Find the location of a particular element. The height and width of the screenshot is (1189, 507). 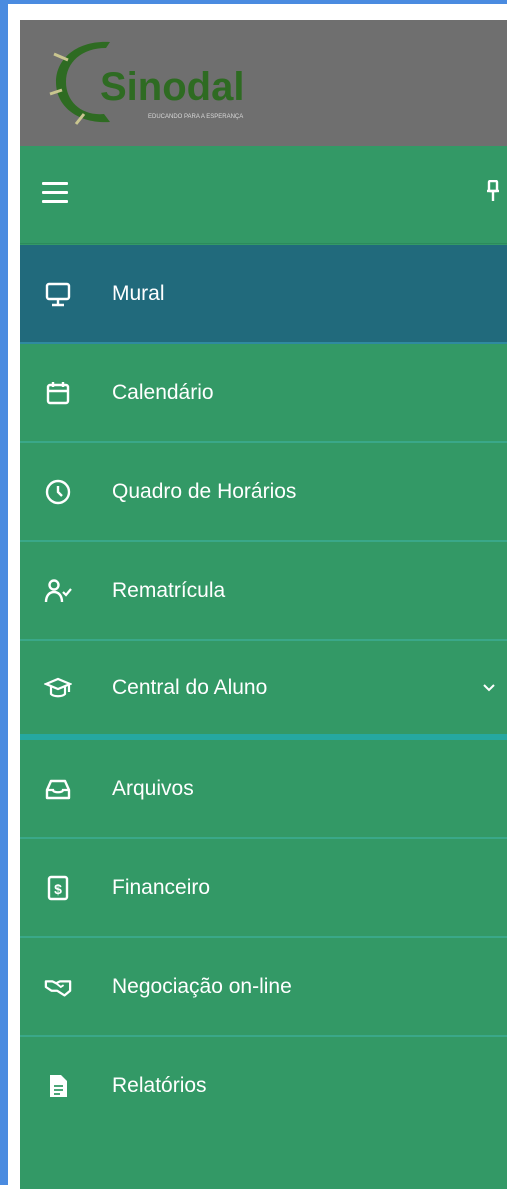

sinodal-logo: Sinodal EDUCANDO PARA A ESPERANÇA is located at coordinates (146, 83).